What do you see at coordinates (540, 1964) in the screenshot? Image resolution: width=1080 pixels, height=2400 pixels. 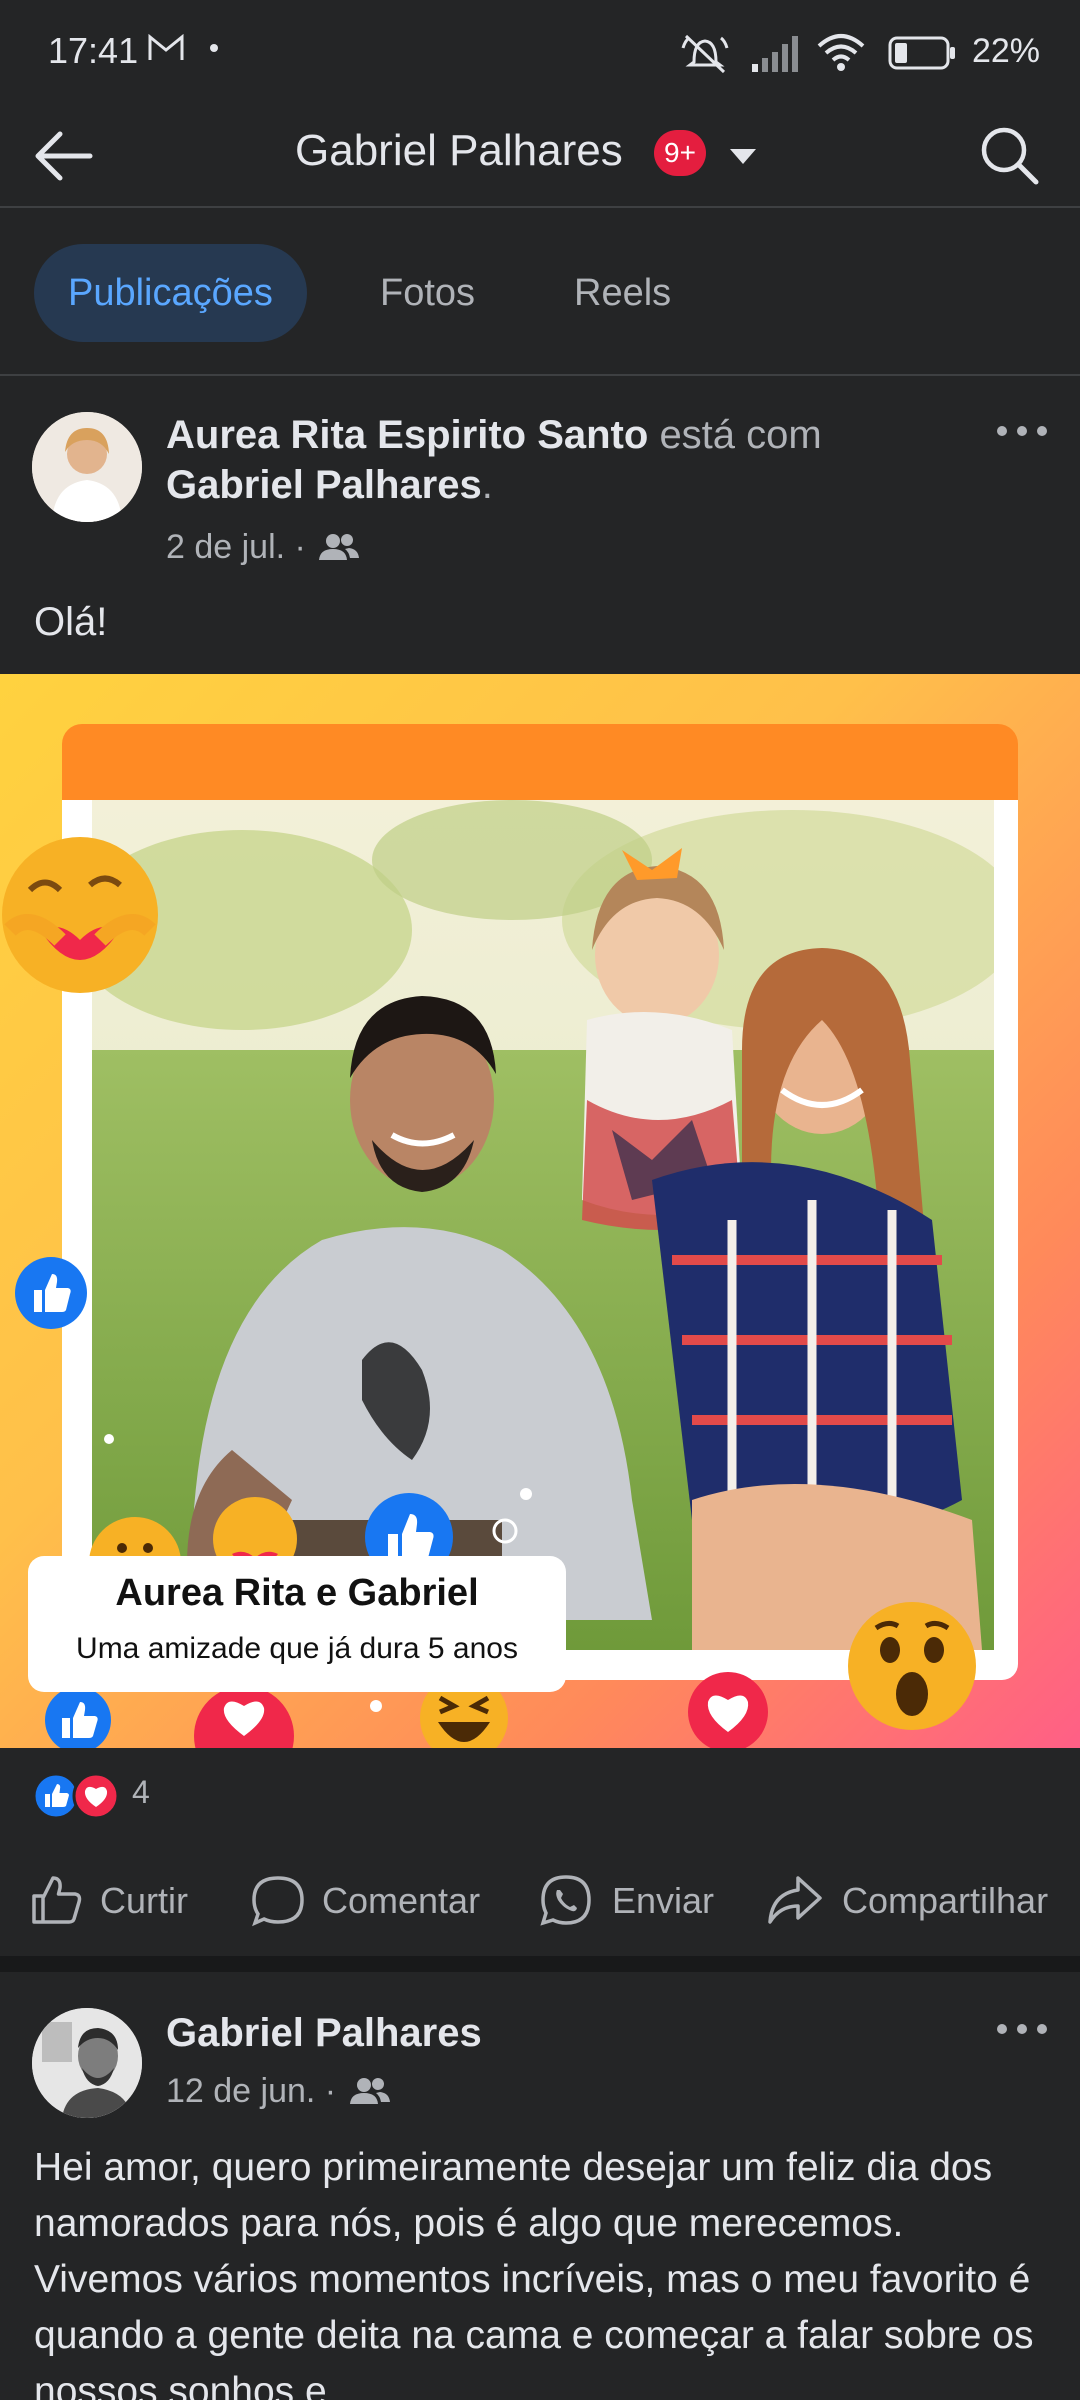 I see `feed-separator` at bounding box center [540, 1964].